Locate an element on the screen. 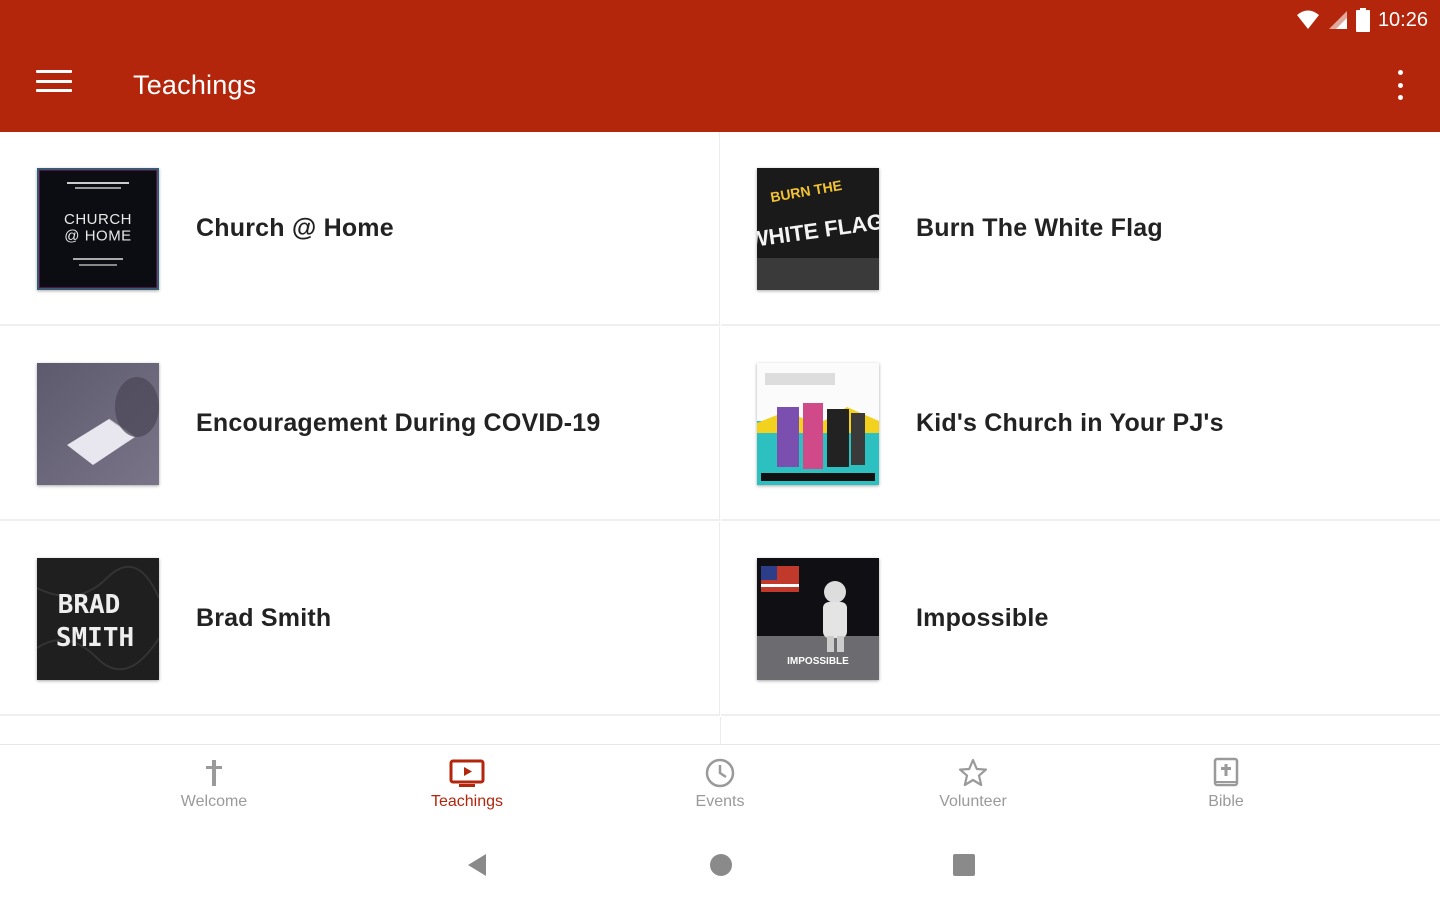 Image resolution: width=1440 pixels, height=900 pixels. impossible-thumbnail: IMPOSSIBLE is located at coordinates (818, 619).